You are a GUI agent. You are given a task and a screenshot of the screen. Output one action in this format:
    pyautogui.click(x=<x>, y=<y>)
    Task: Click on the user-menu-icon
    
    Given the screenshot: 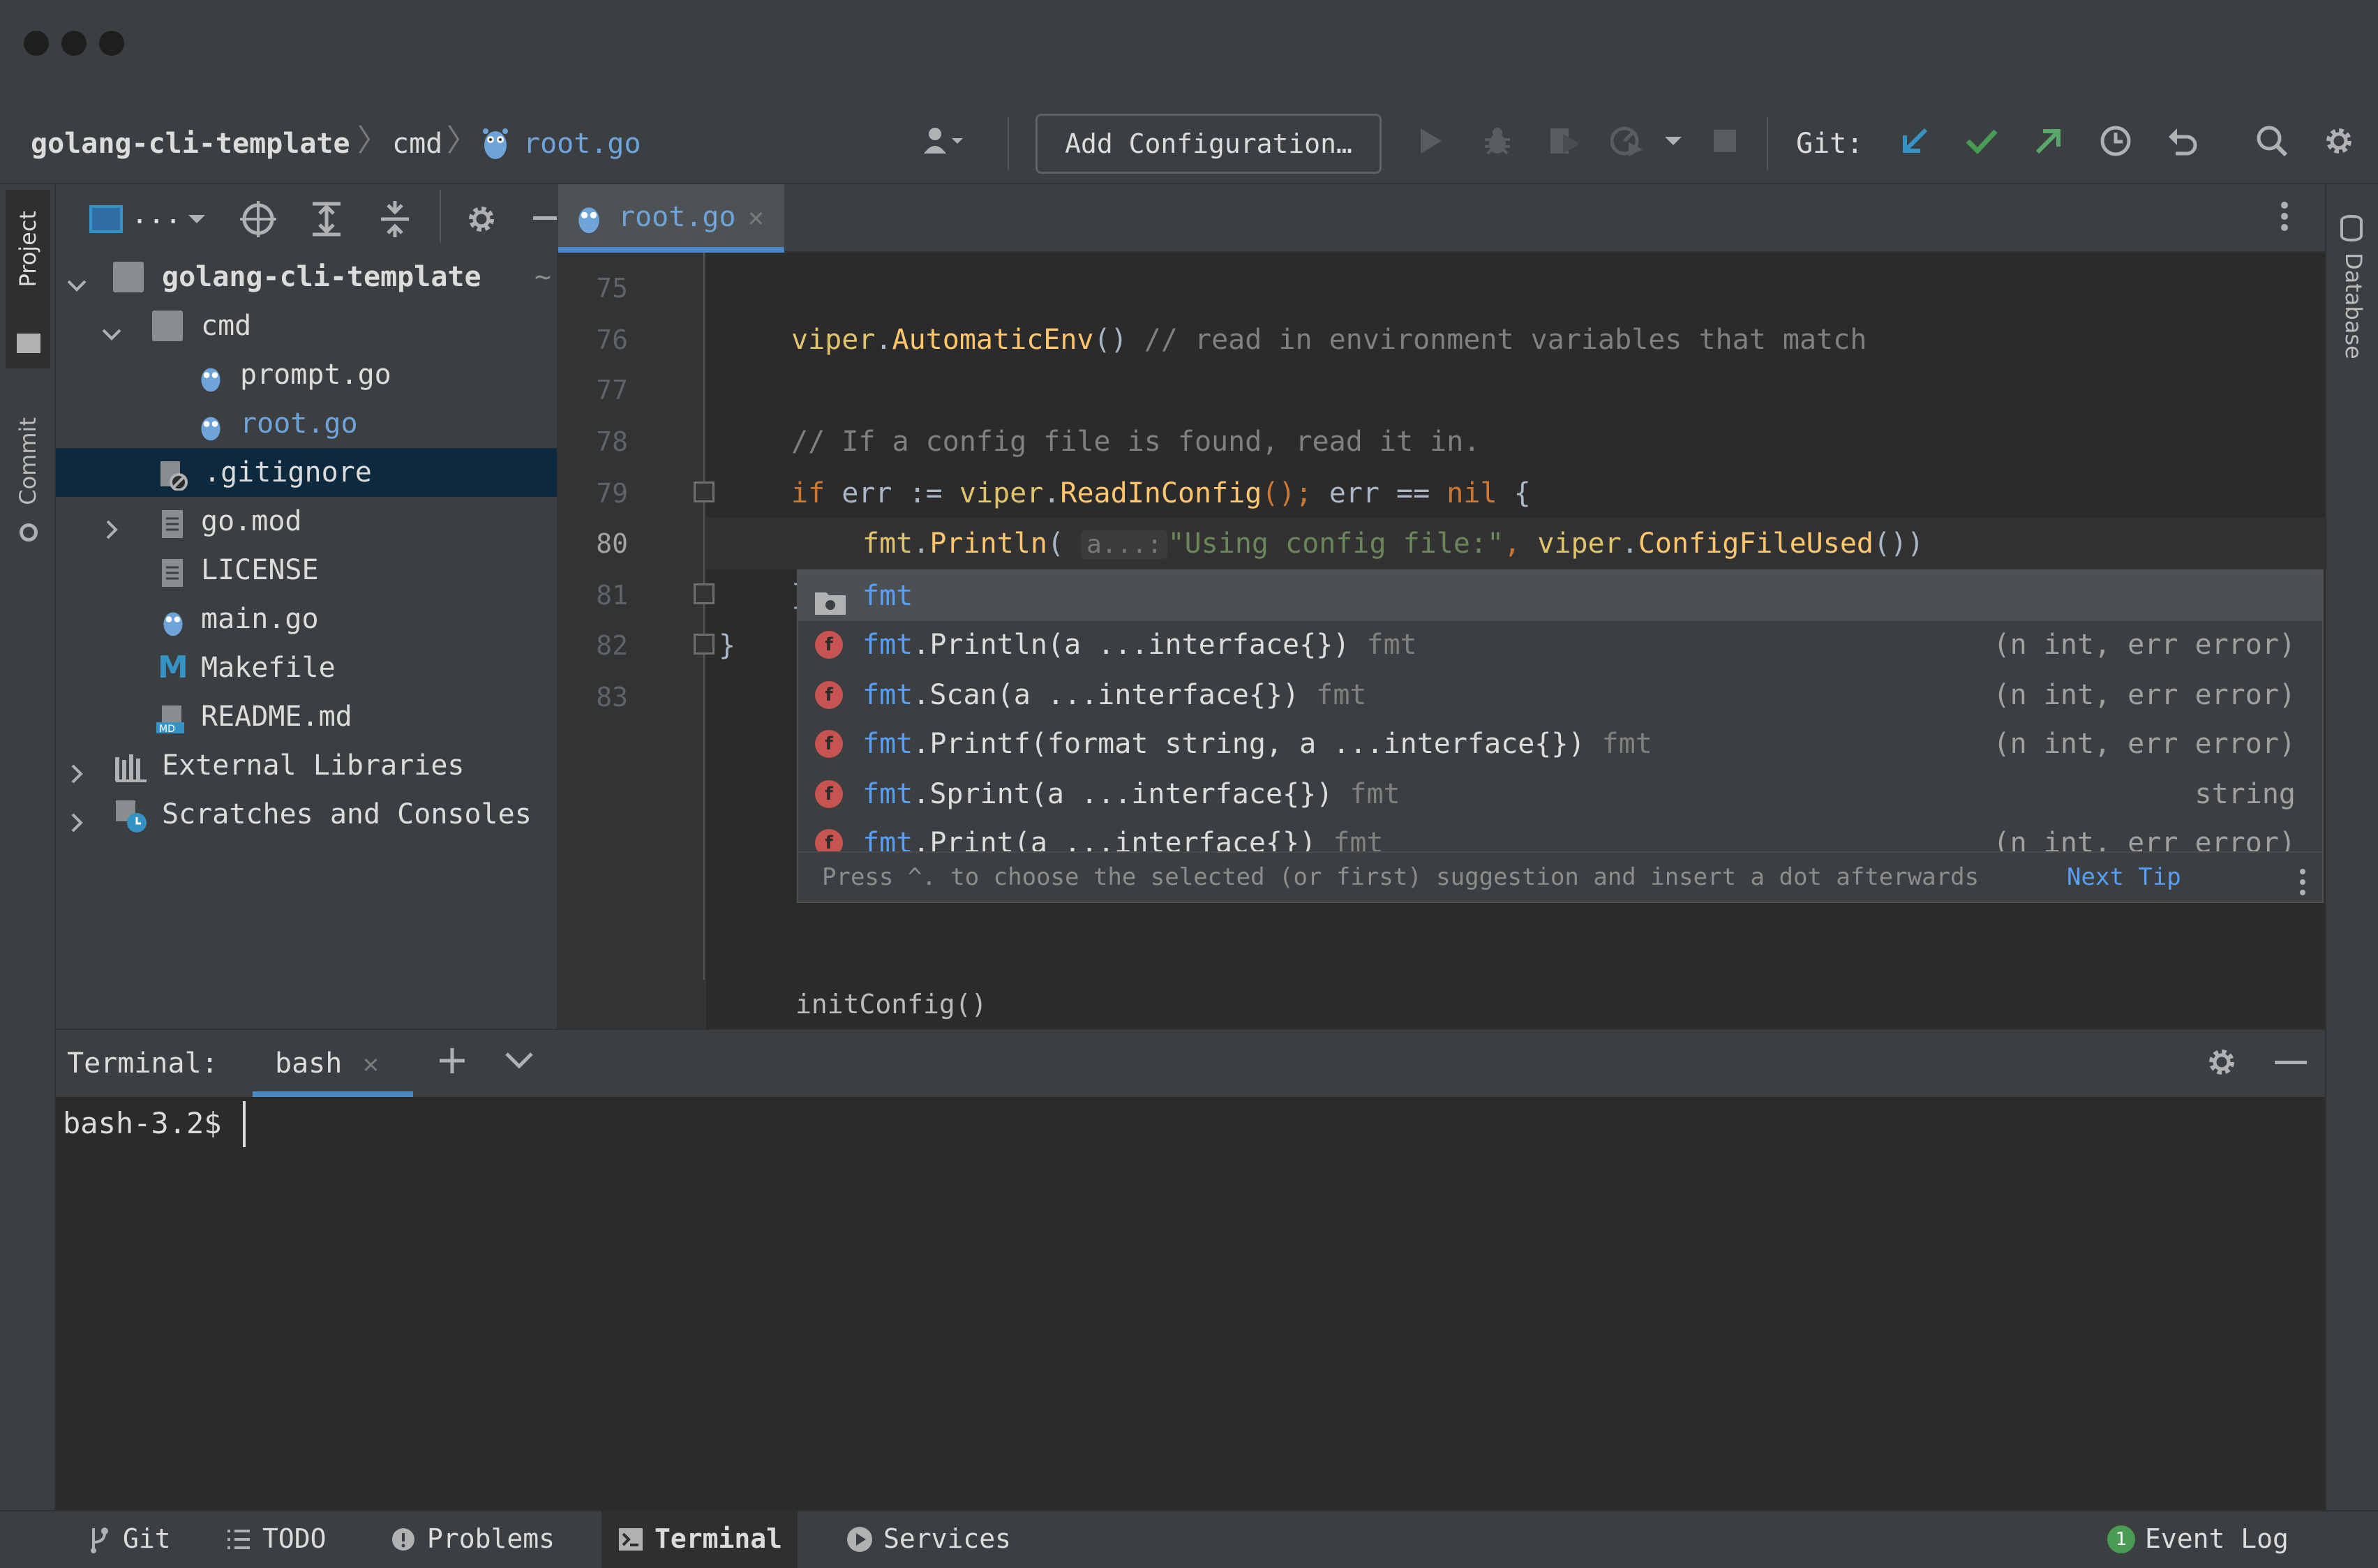 What is the action you would take?
    pyautogui.click(x=943, y=141)
    